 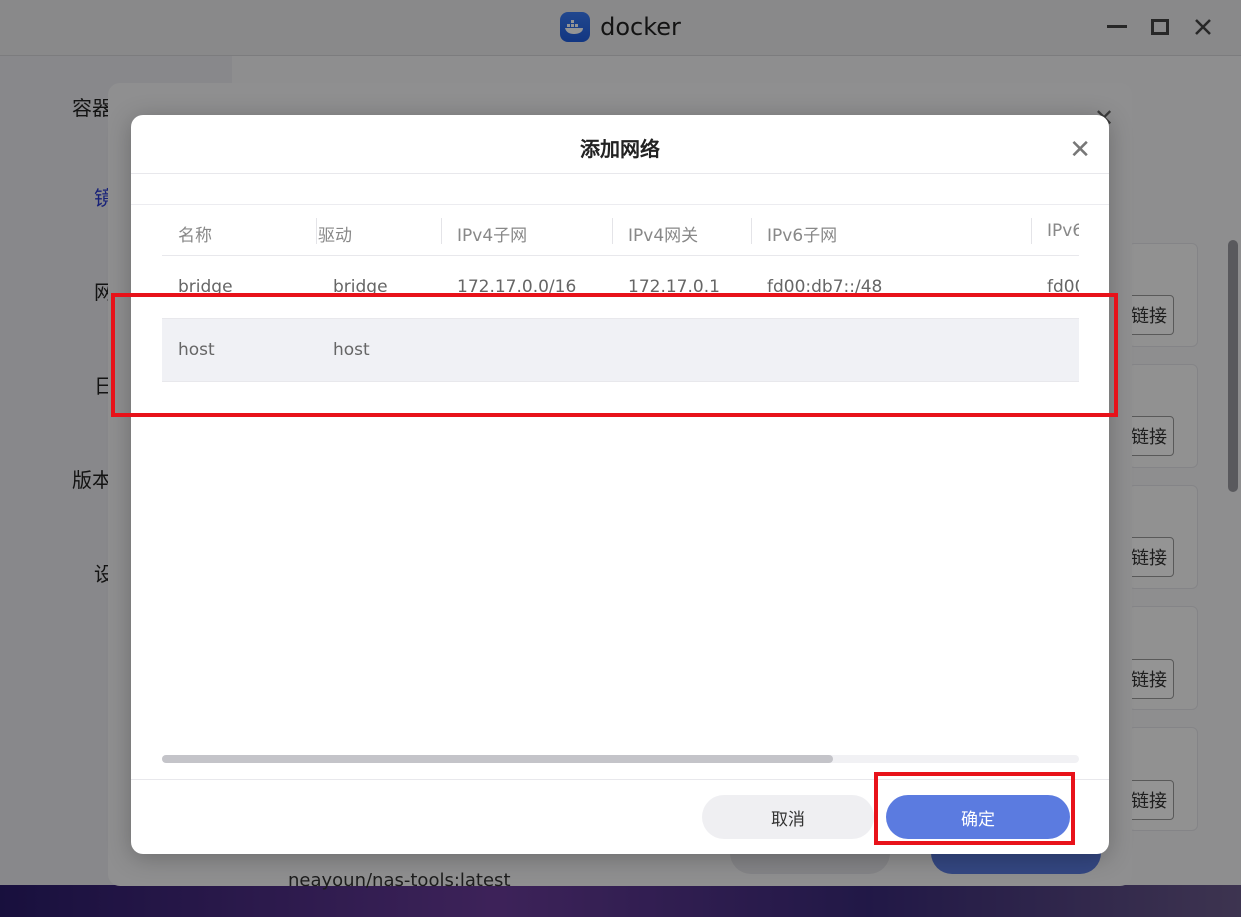 What do you see at coordinates (1063, 231) in the screenshot?
I see `column-header-ipv6-gateway: IPv6` at bounding box center [1063, 231].